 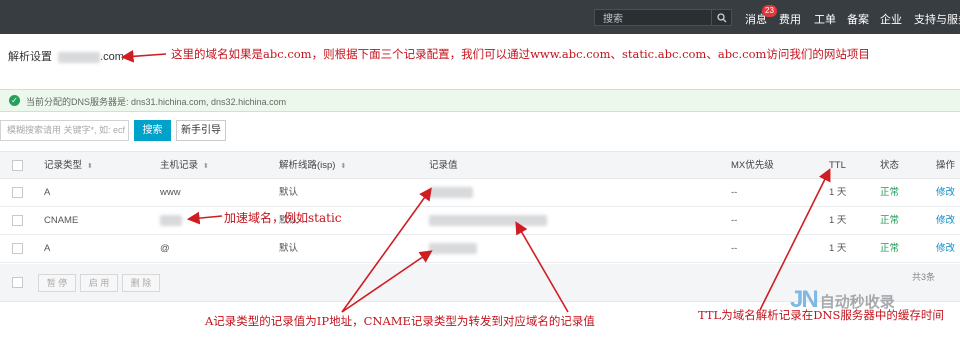 What do you see at coordinates (946, 165) in the screenshot?
I see `column-header-action: 操作` at bounding box center [946, 165].